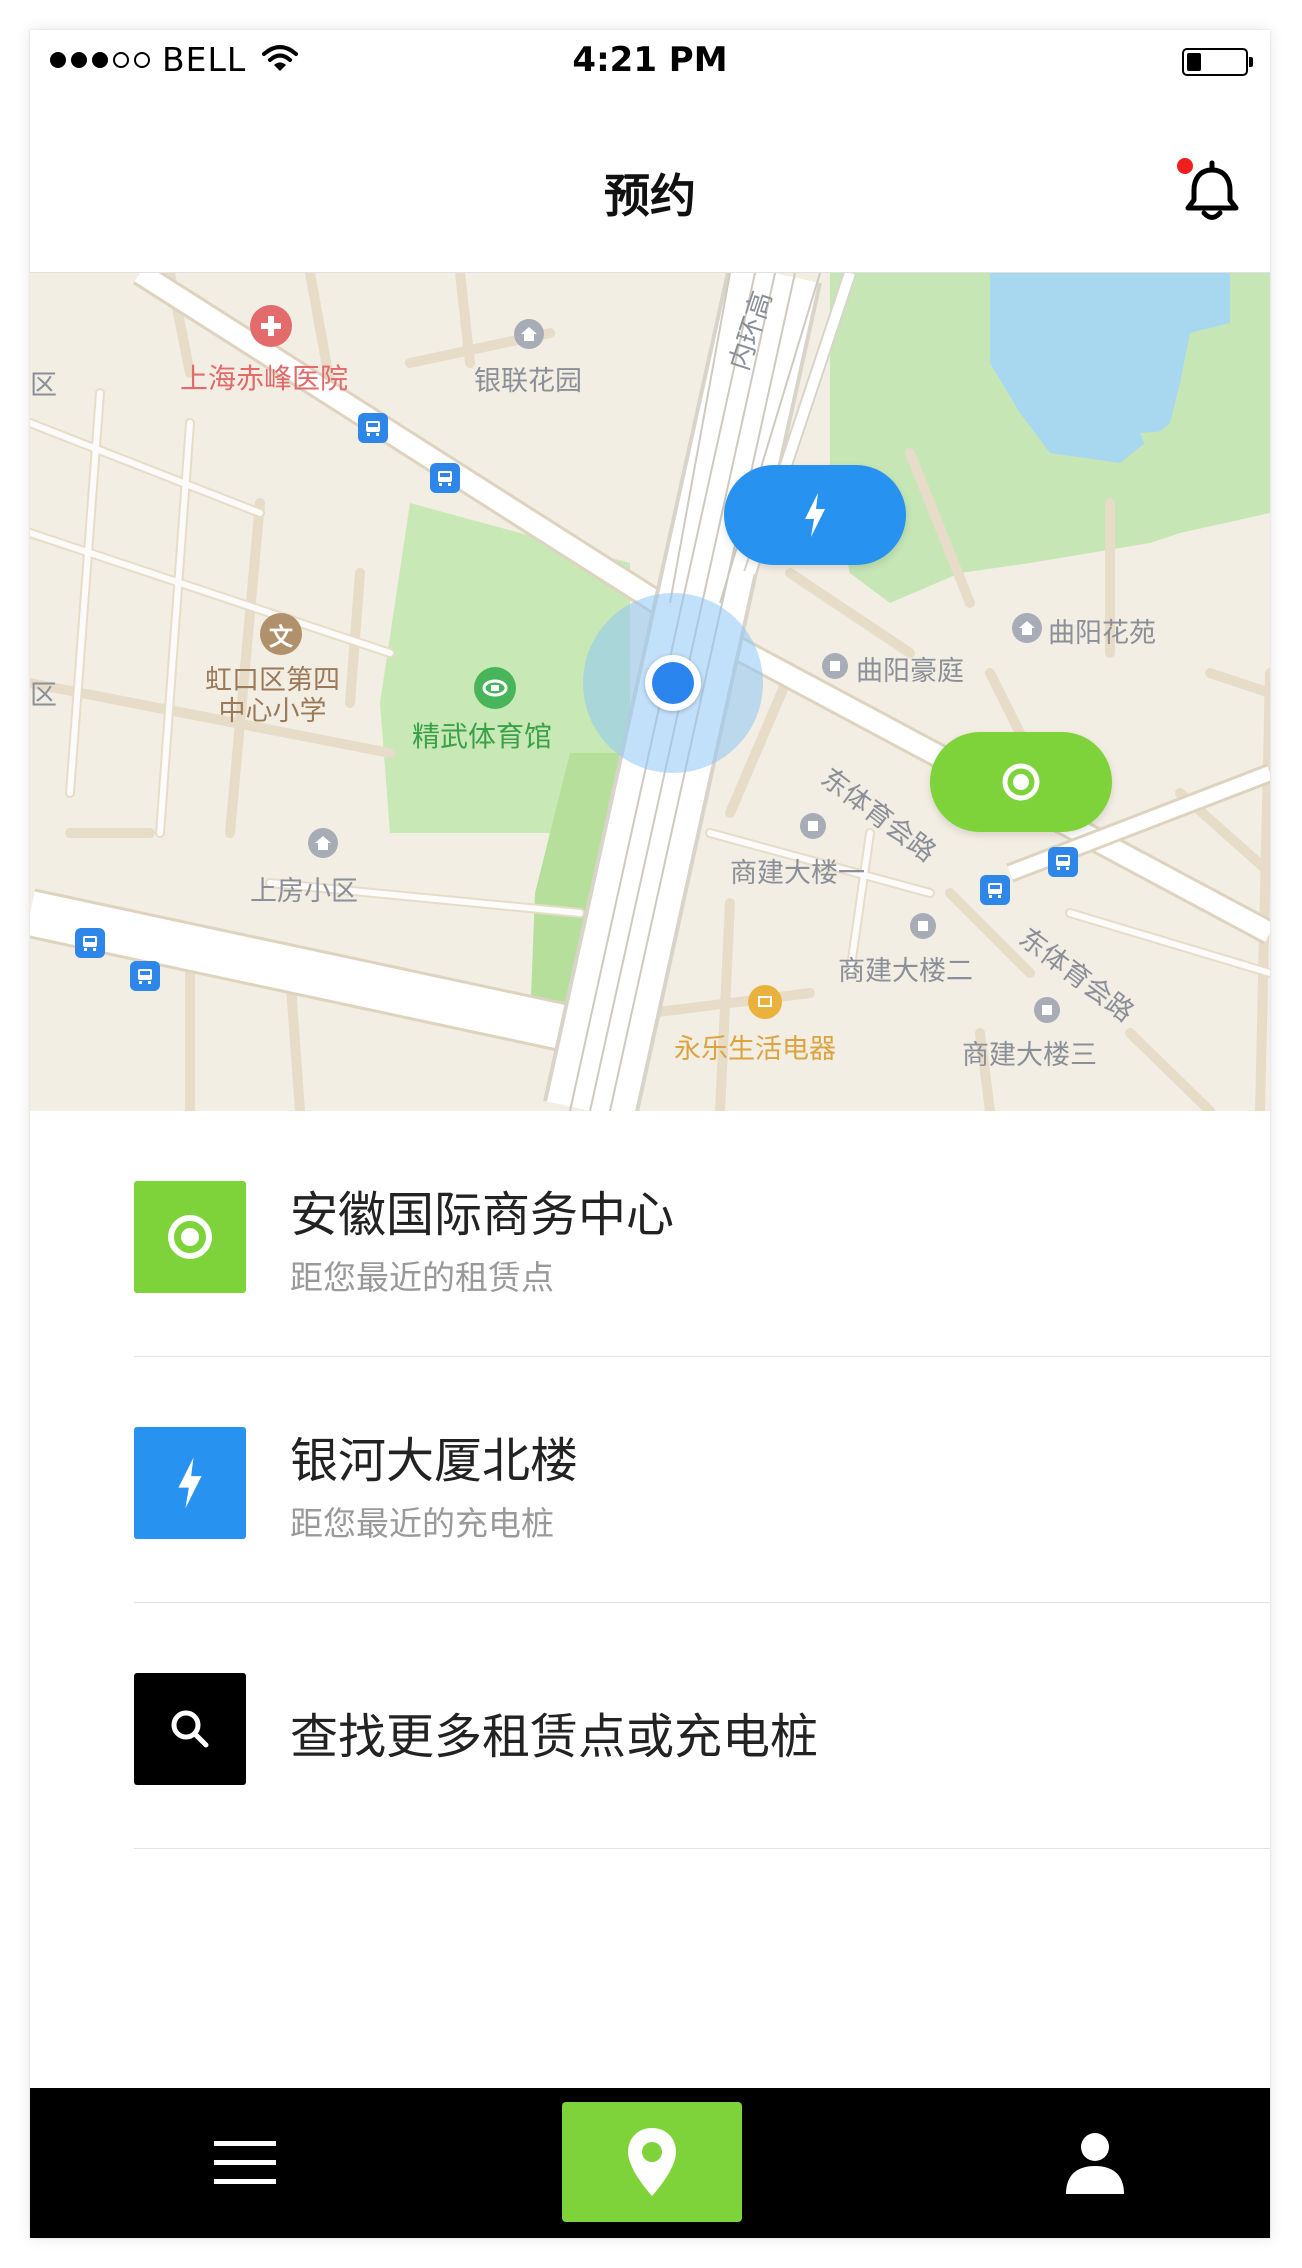 The height and width of the screenshot is (2268, 1302). I want to click on map-label-school: 虹口区第四 中心小学, so click(272, 696).